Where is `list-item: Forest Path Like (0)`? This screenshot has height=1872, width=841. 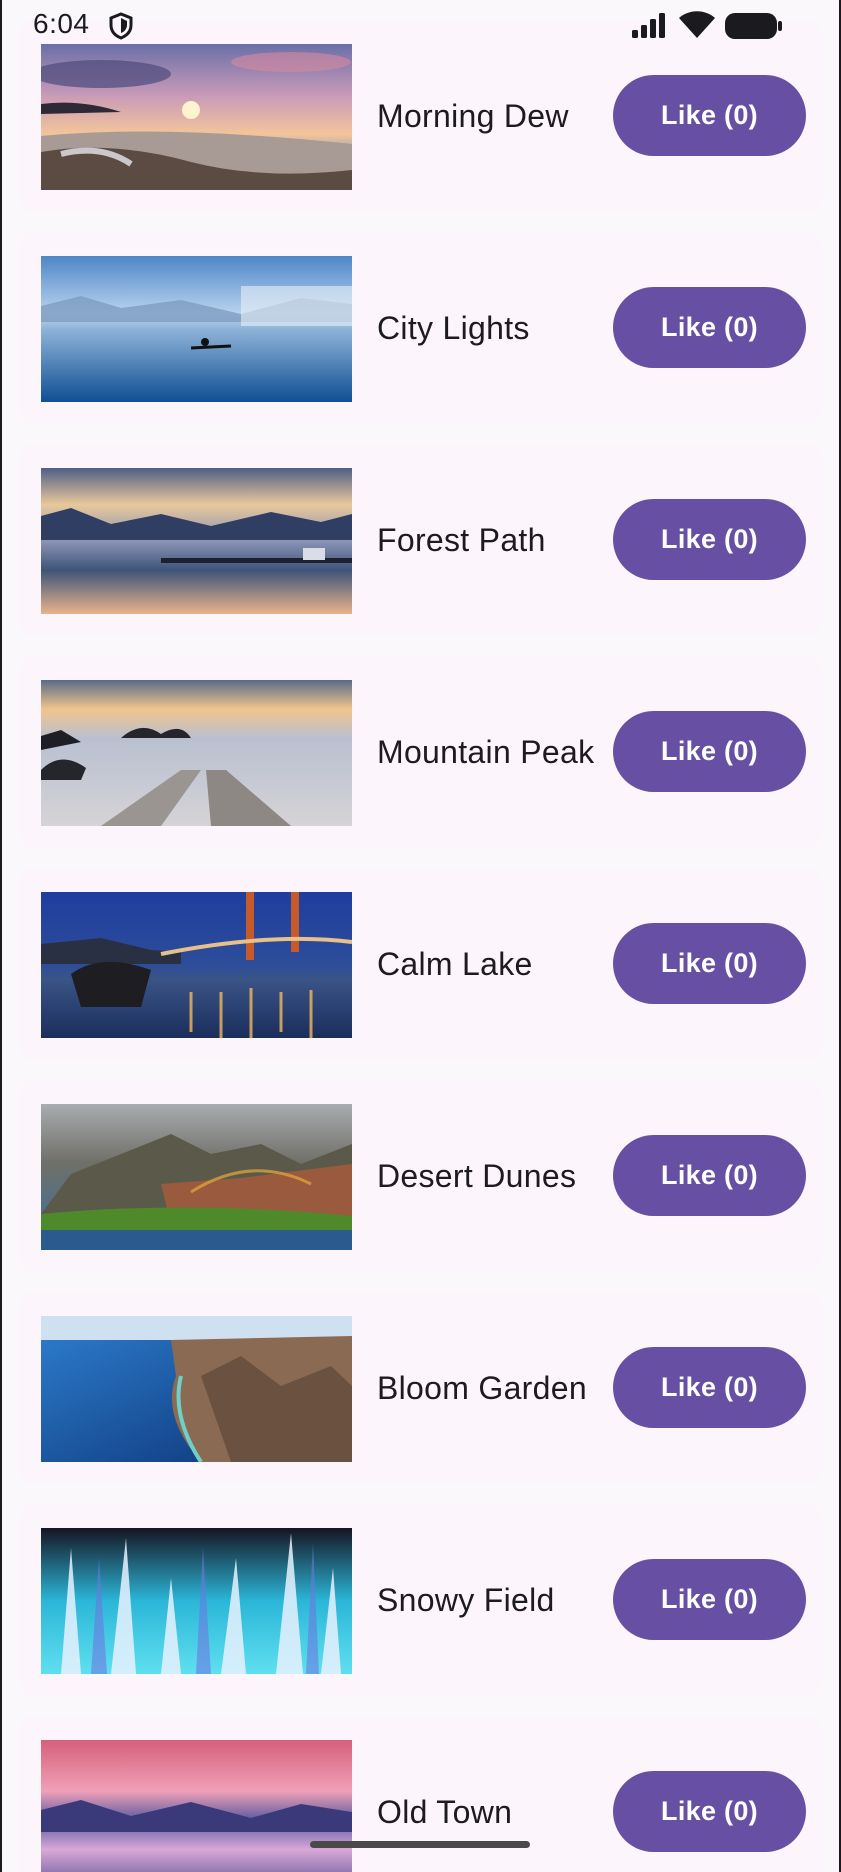
list-item: Forest Path Like (0) is located at coordinates (420, 540).